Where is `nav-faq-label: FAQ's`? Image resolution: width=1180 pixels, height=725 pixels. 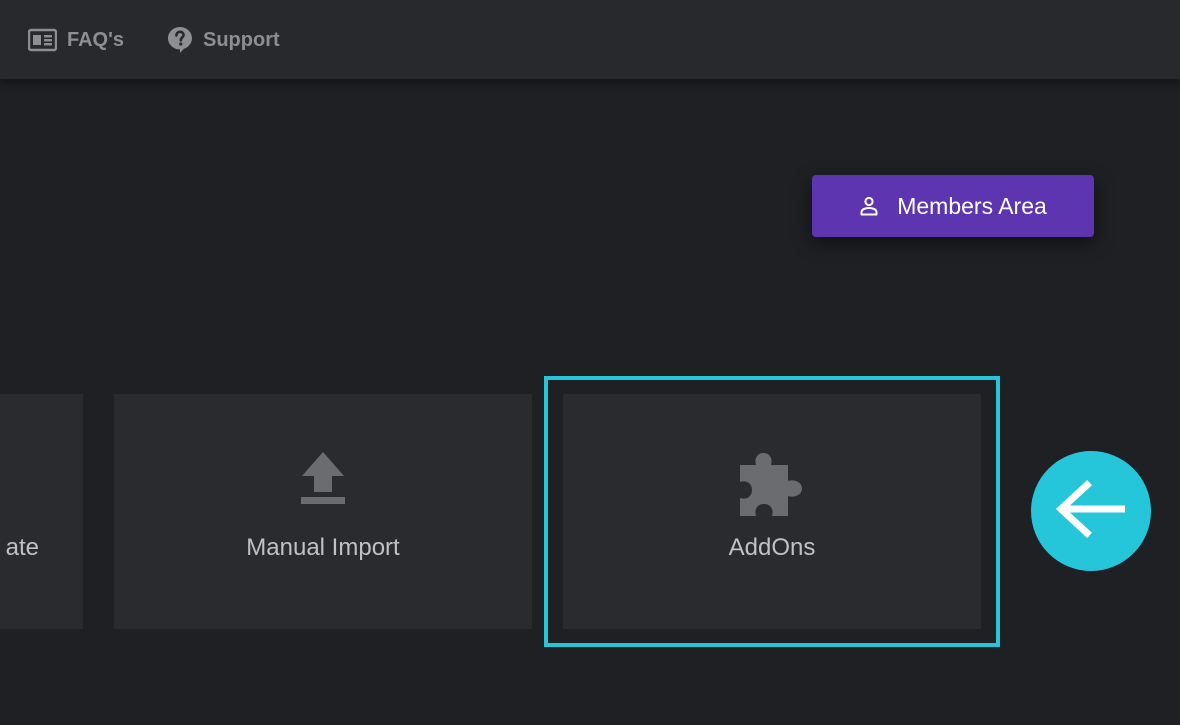 nav-faq-label: FAQ's is located at coordinates (95, 39).